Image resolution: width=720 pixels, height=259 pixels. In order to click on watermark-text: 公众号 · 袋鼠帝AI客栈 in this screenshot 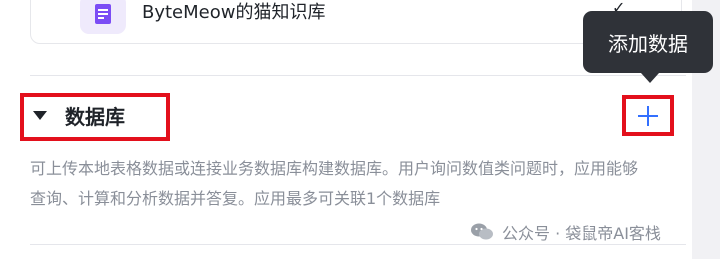, I will do `click(581, 233)`.